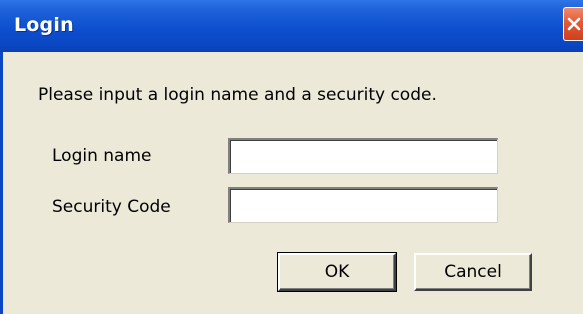  Describe the element at coordinates (102, 156) in the screenshot. I see `login-name-label: Login name` at that location.